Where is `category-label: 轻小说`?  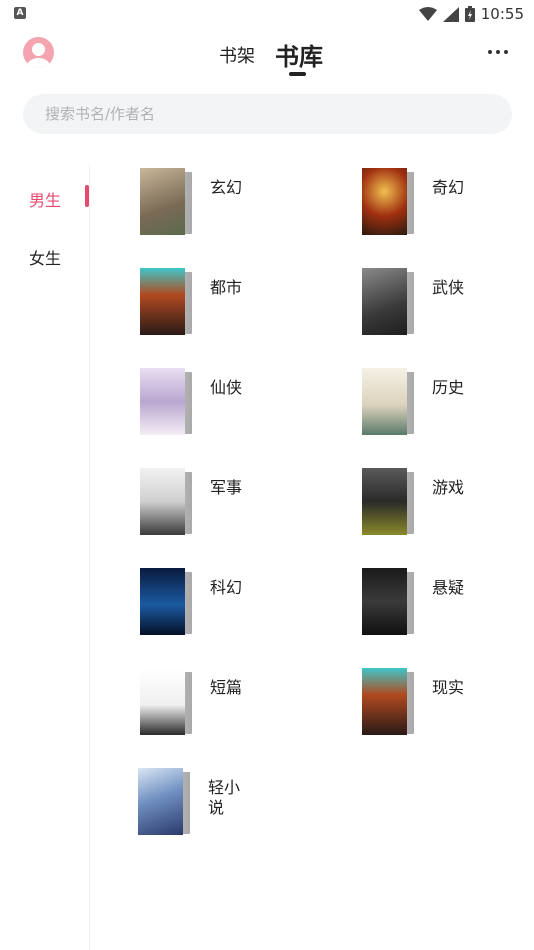 category-label: 轻小说 is located at coordinates (224, 797).